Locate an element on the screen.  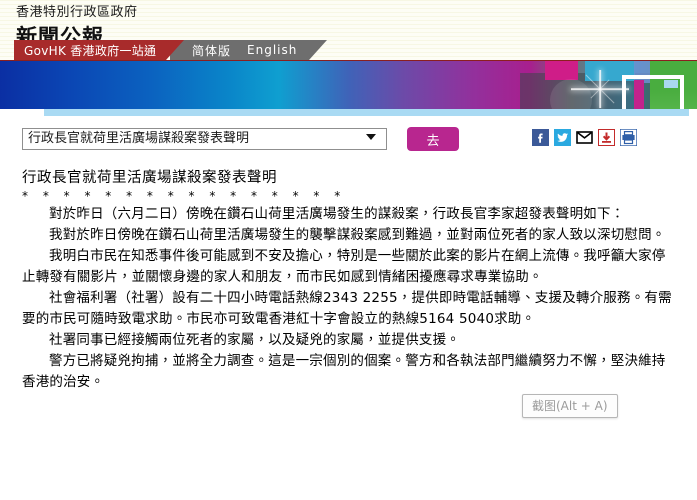
share-icon-group is located at coordinates (584, 137).